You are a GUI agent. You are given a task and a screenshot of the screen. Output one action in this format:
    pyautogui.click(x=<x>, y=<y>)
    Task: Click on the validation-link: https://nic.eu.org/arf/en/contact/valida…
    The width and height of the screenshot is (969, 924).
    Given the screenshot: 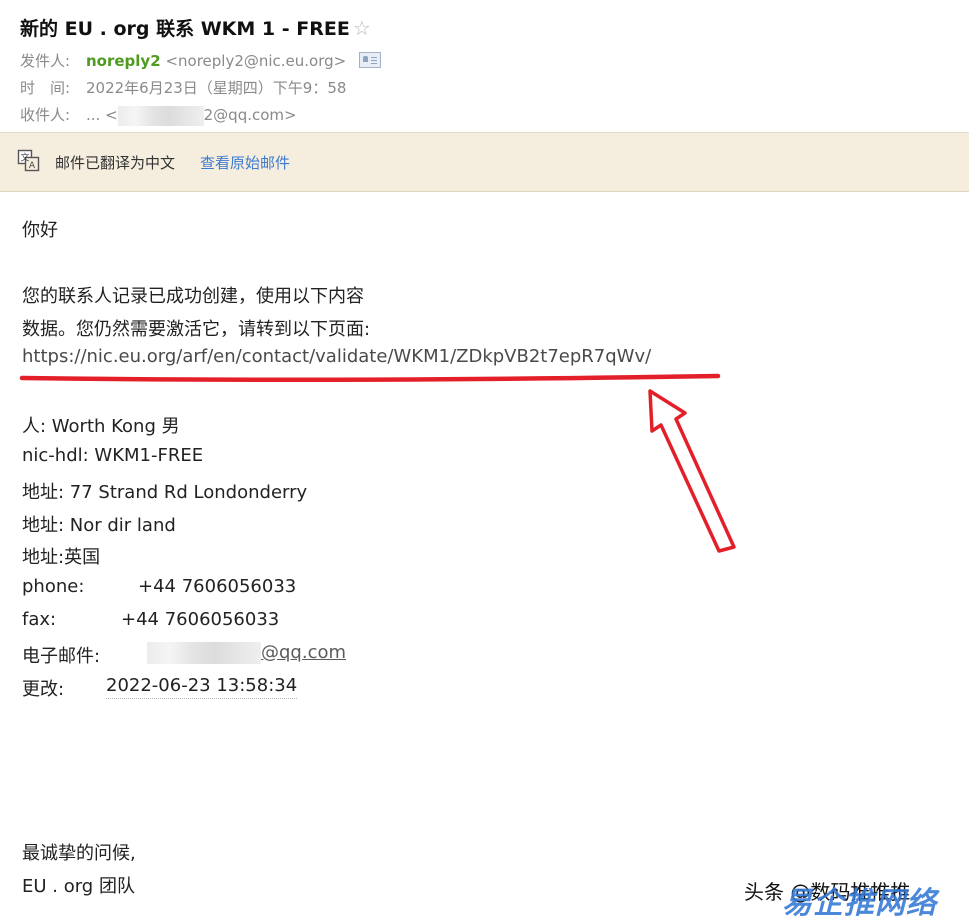 What is the action you would take?
    pyautogui.click(x=336, y=356)
    